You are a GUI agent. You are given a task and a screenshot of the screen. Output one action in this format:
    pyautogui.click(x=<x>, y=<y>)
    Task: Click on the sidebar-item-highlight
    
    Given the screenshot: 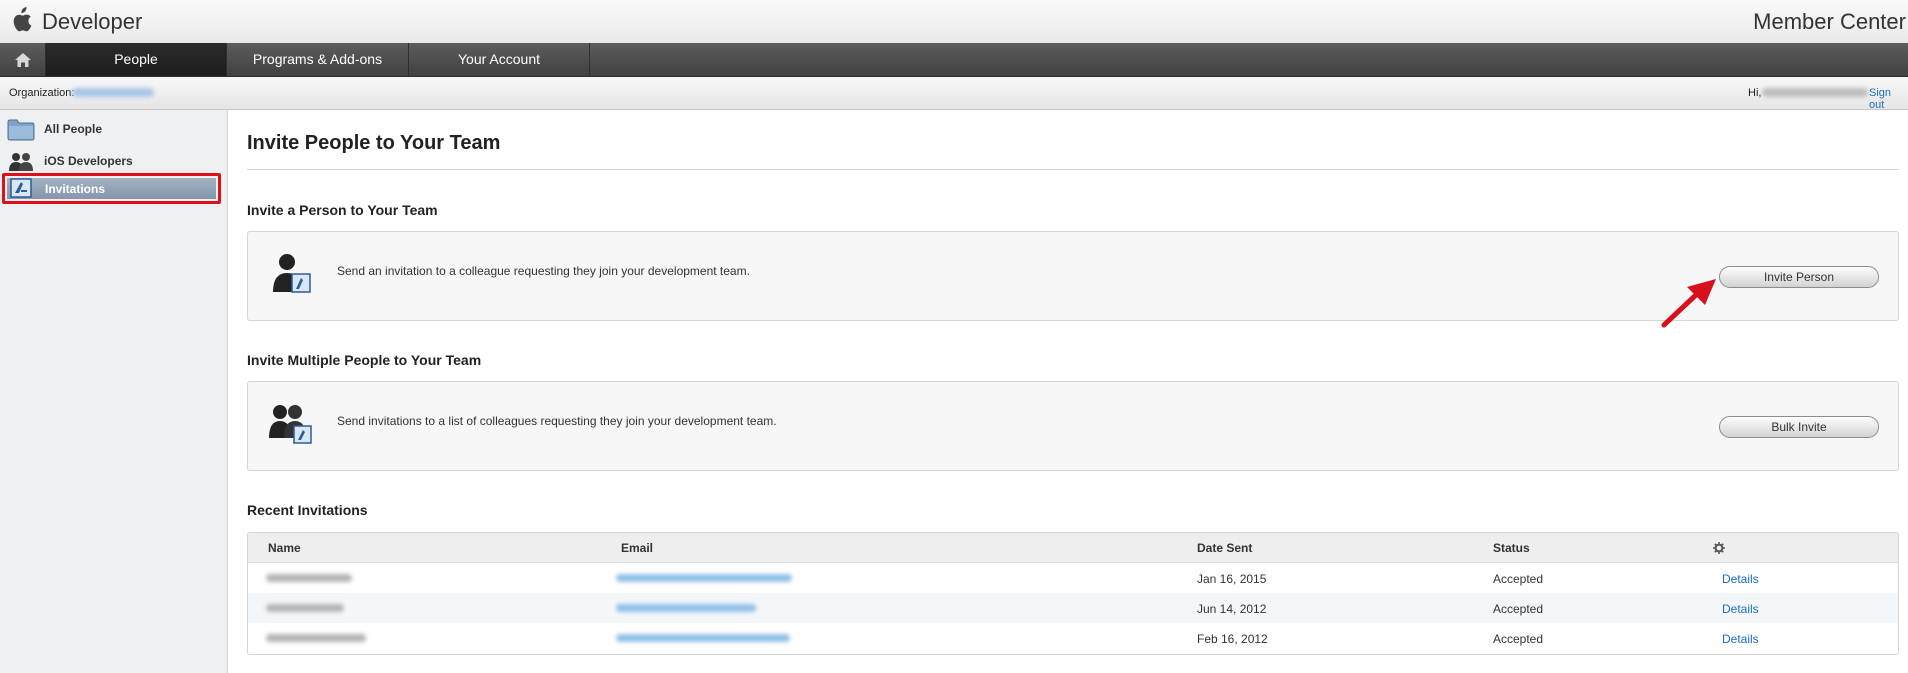 What is the action you would take?
    pyautogui.click(x=111, y=188)
    